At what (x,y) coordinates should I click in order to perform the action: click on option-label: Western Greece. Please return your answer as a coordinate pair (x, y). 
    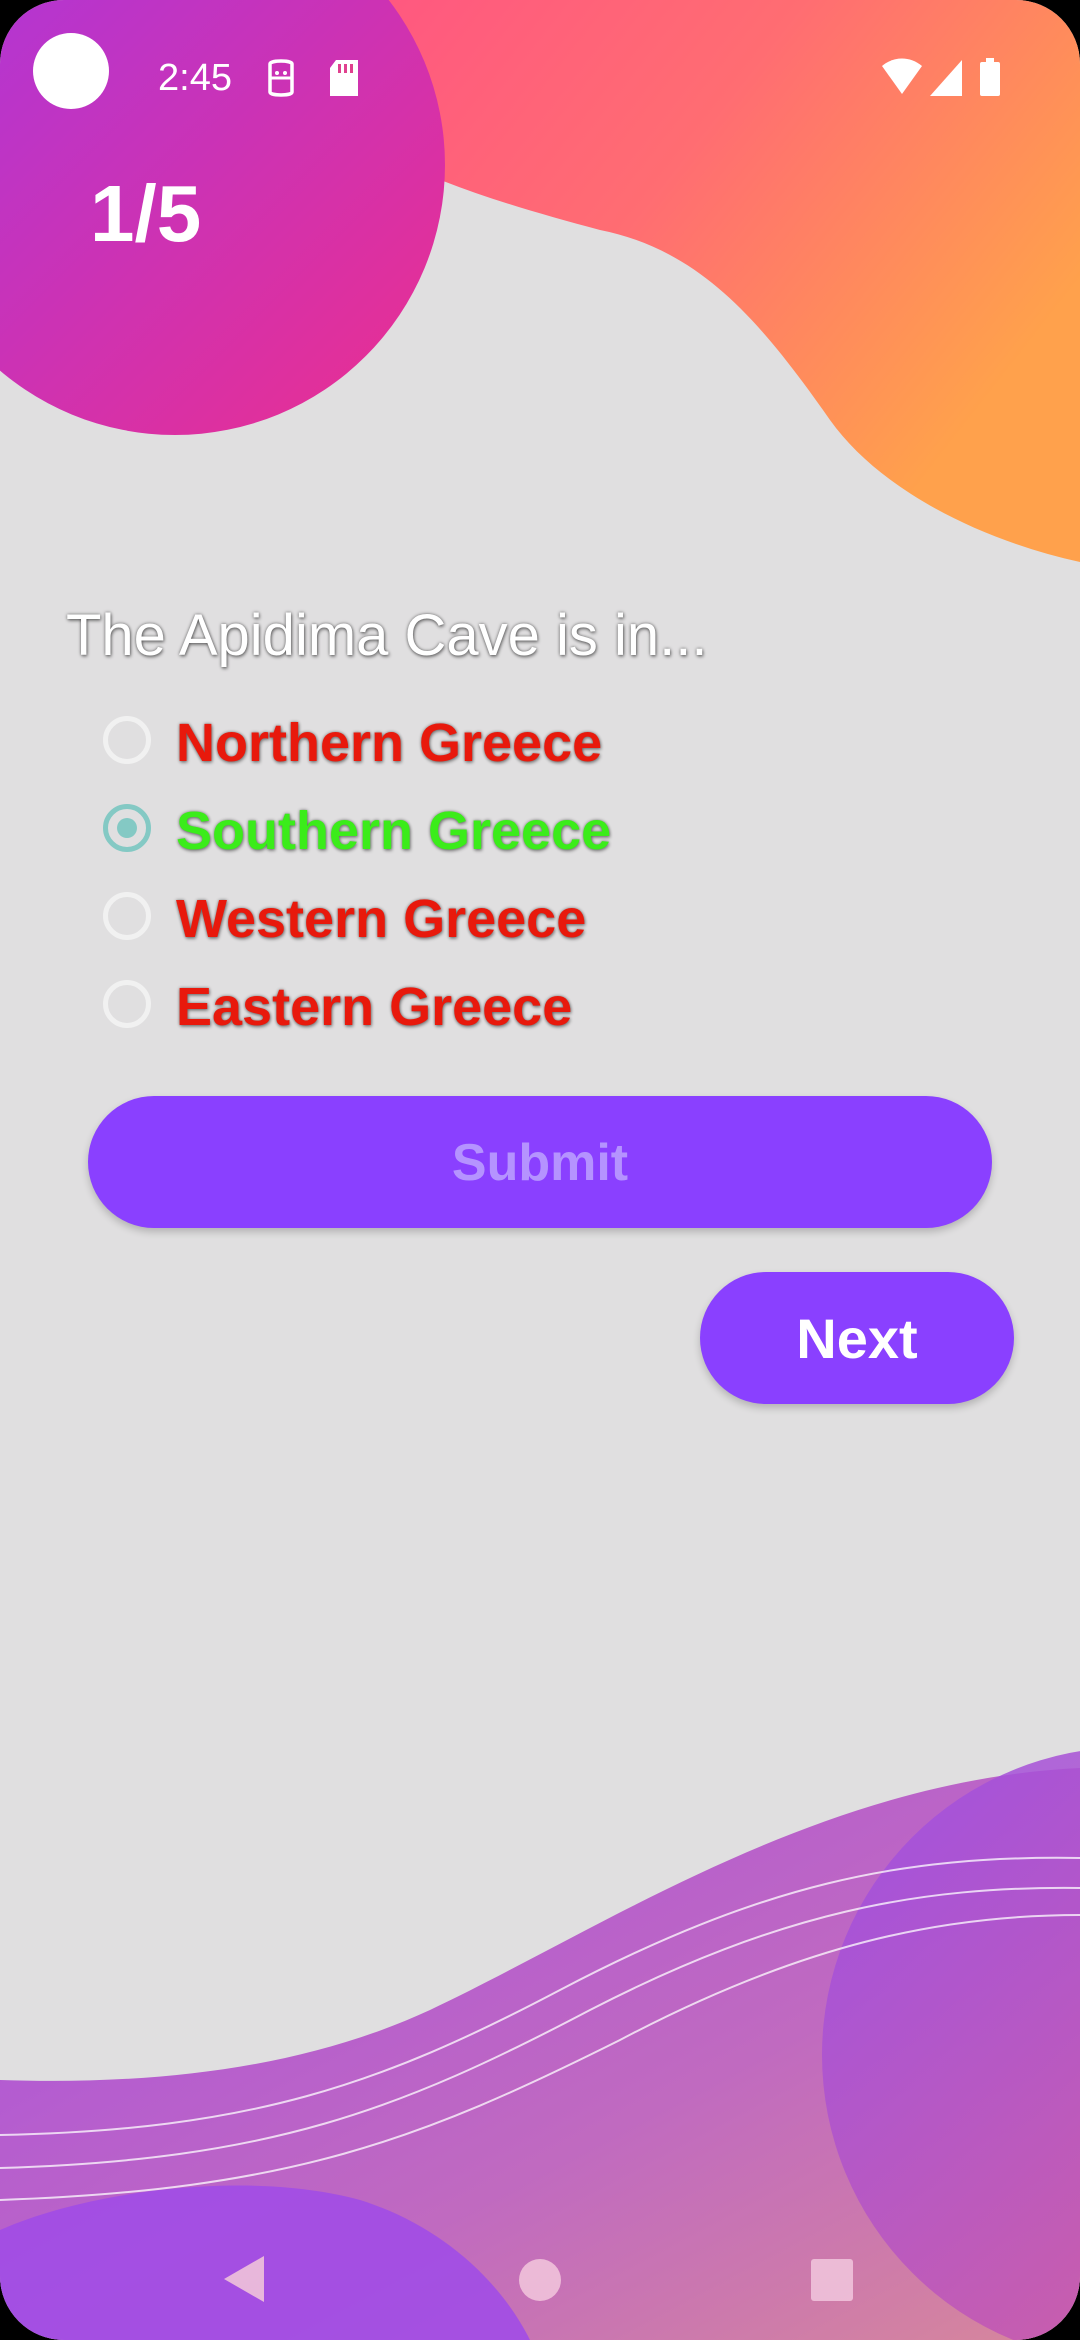
    Looking at the image, I should click on (381, 919).